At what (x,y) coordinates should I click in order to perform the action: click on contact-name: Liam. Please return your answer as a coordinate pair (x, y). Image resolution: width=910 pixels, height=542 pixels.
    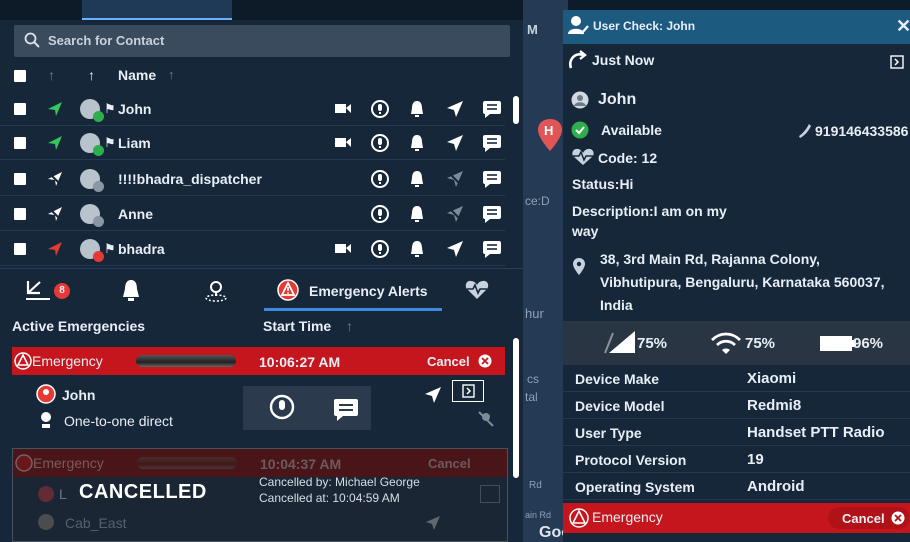
    Looking at the image, I should click on (134, 143).